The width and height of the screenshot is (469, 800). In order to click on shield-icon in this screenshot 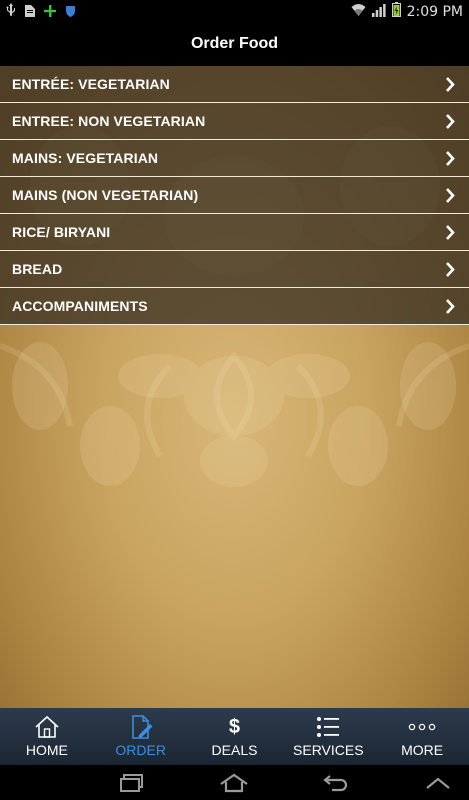, I will do `click(70, 13)`.